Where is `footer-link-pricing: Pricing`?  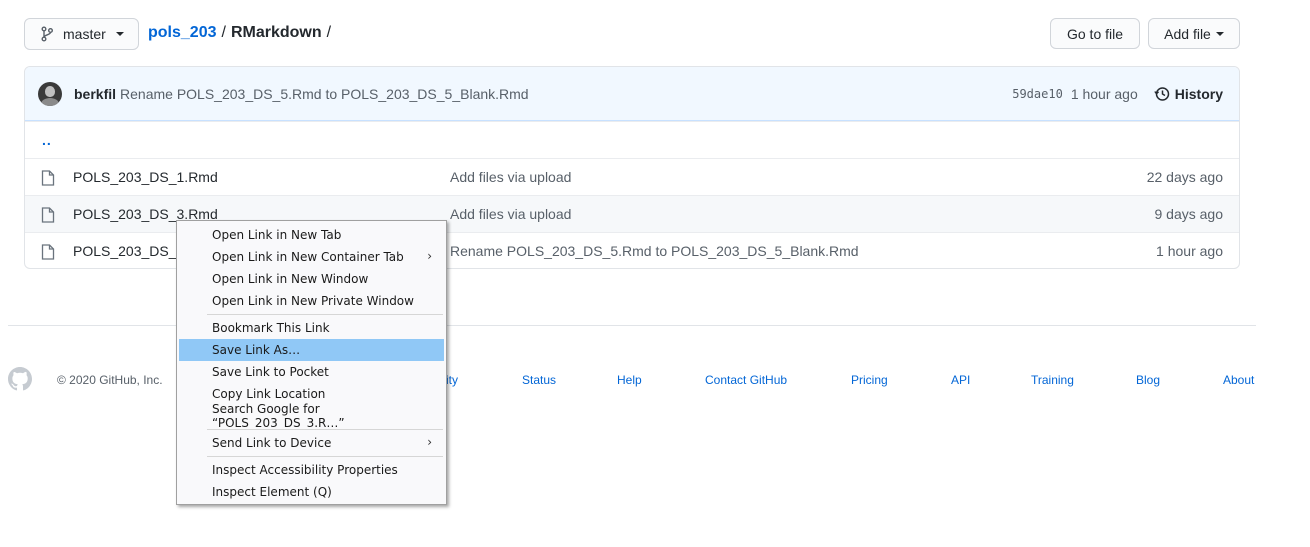
footer-link-pricing: Pricing is located at coordinates (869, 380).